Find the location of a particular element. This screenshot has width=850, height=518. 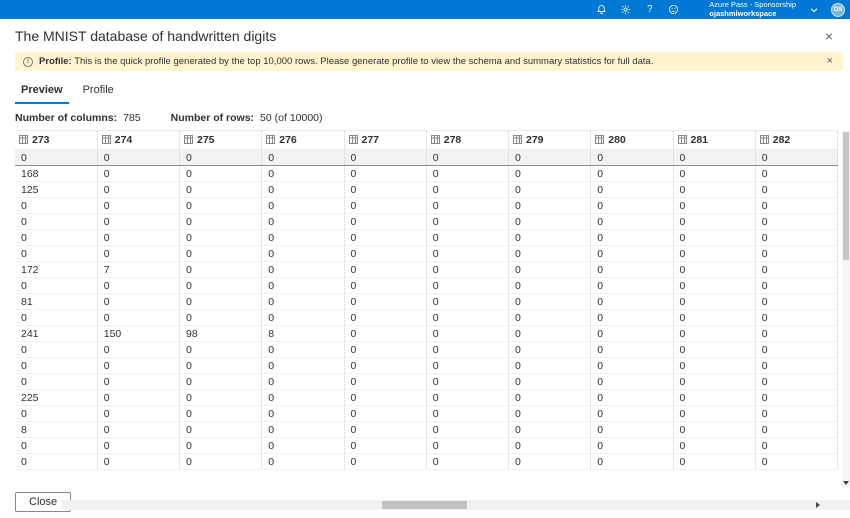

chevron-down-icon is located at coordinates (813, 9).